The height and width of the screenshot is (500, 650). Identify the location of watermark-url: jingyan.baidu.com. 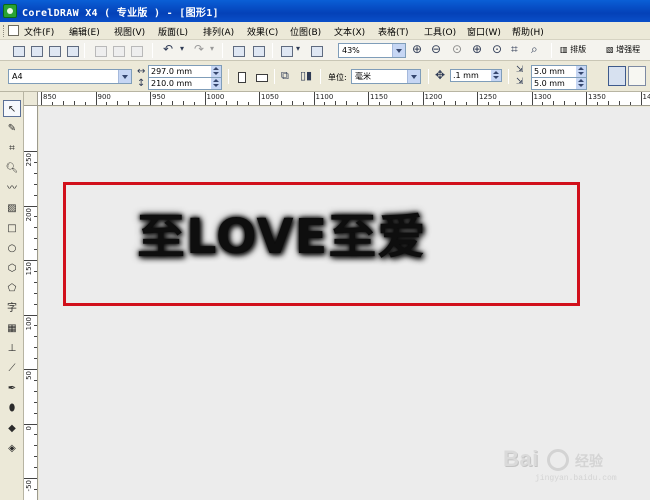
(576, 478).